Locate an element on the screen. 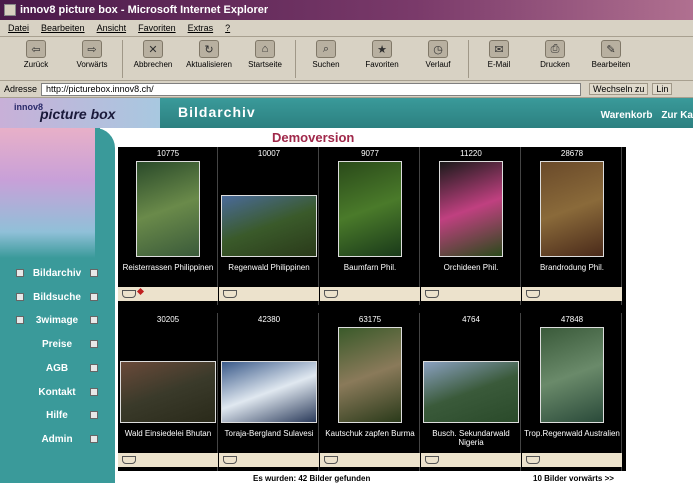 This screenshot has height=483, width=693. nav-item-admin: Admin is located at coordinates (57, 439).